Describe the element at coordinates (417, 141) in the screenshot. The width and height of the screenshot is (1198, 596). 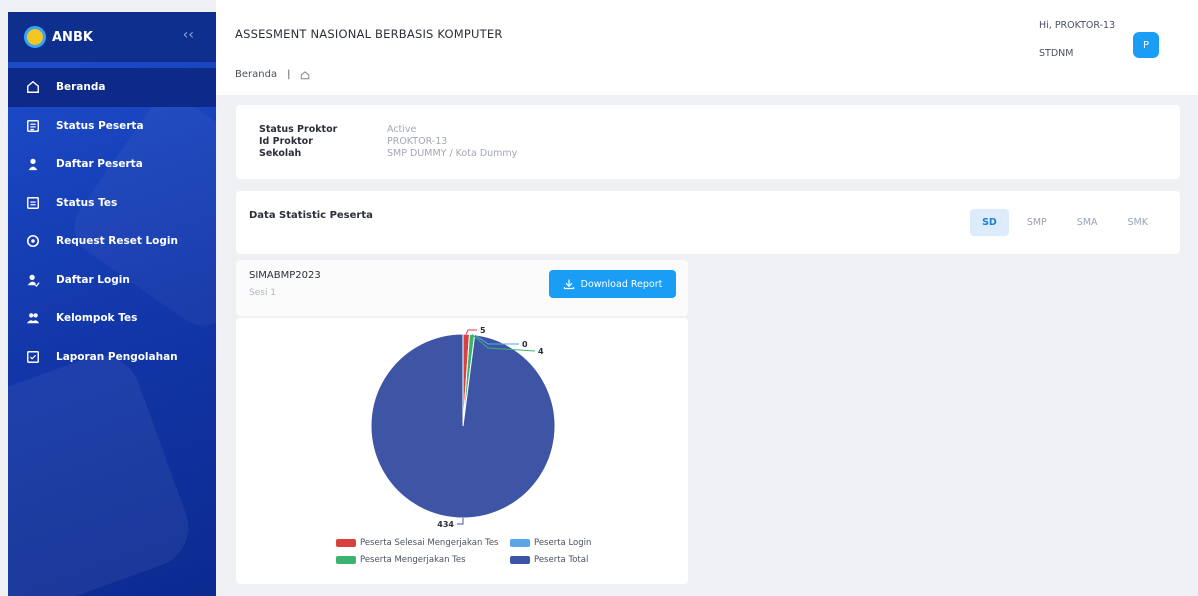
I see `id-proktor-value: PROKTOR-13` at that location.